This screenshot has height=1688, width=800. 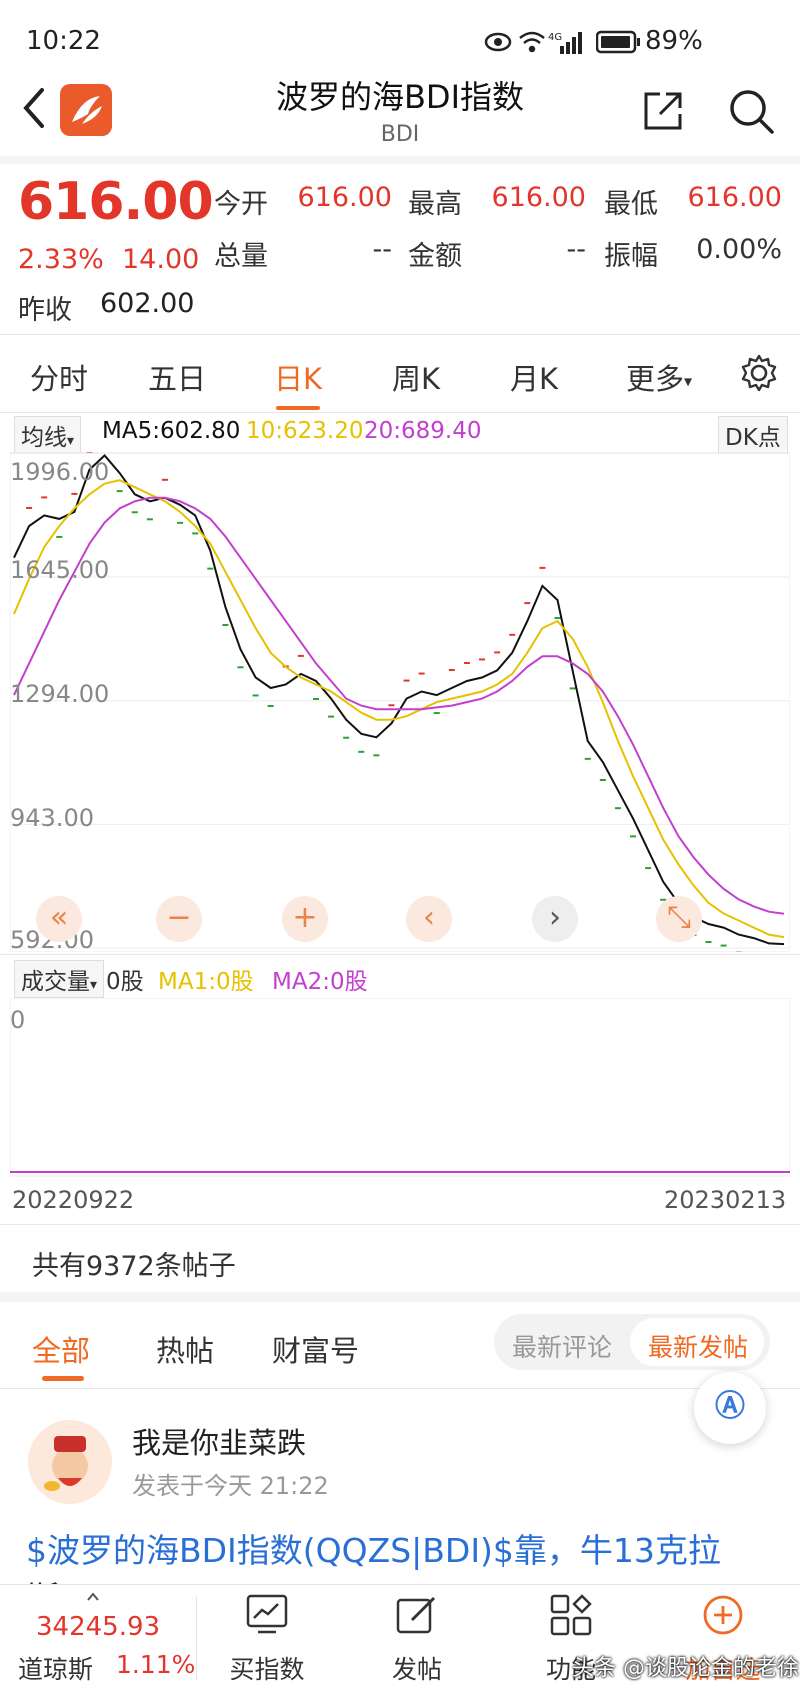 What do you see at coordinates (230, 1486) in the screenshot?
I see `post-meta: 发表于今天 21:22` at bounding box center [230, 1486].